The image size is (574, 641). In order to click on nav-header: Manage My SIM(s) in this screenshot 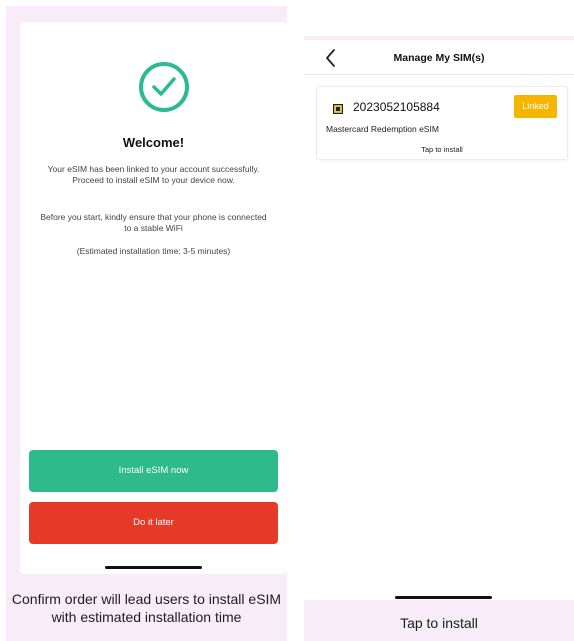, I will do `click(439, 57)`.